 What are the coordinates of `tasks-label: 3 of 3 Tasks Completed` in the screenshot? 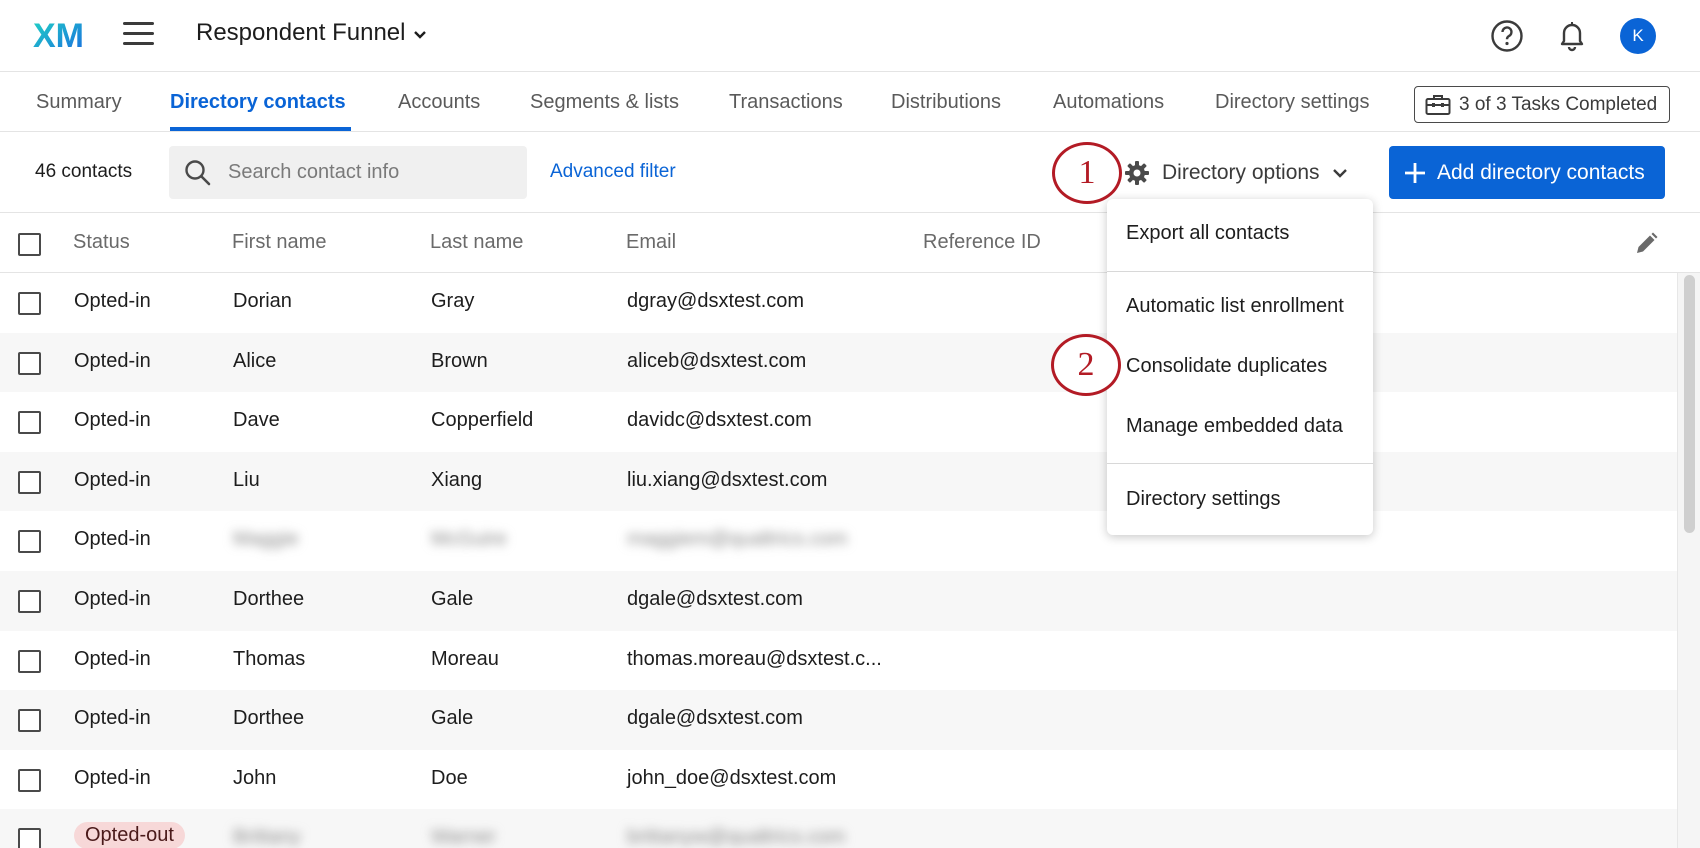 It's located at (1558, 104).